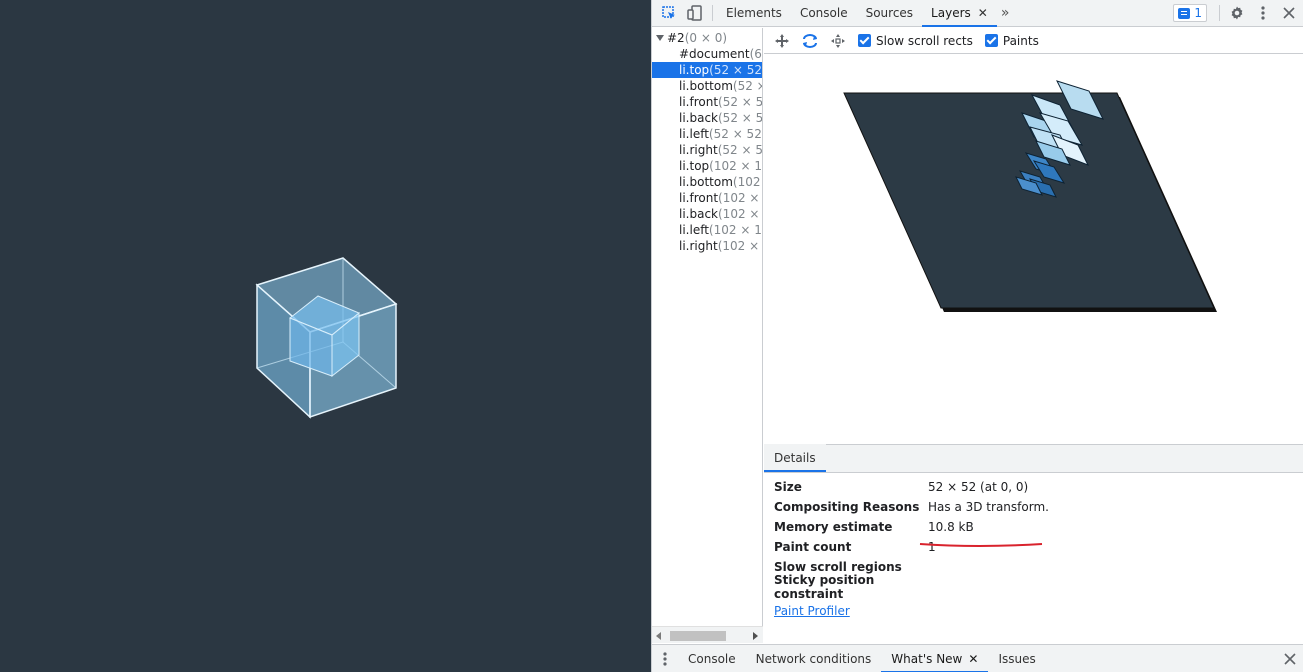  I want to click on details-tabbar: Details, so click(1033, 458).